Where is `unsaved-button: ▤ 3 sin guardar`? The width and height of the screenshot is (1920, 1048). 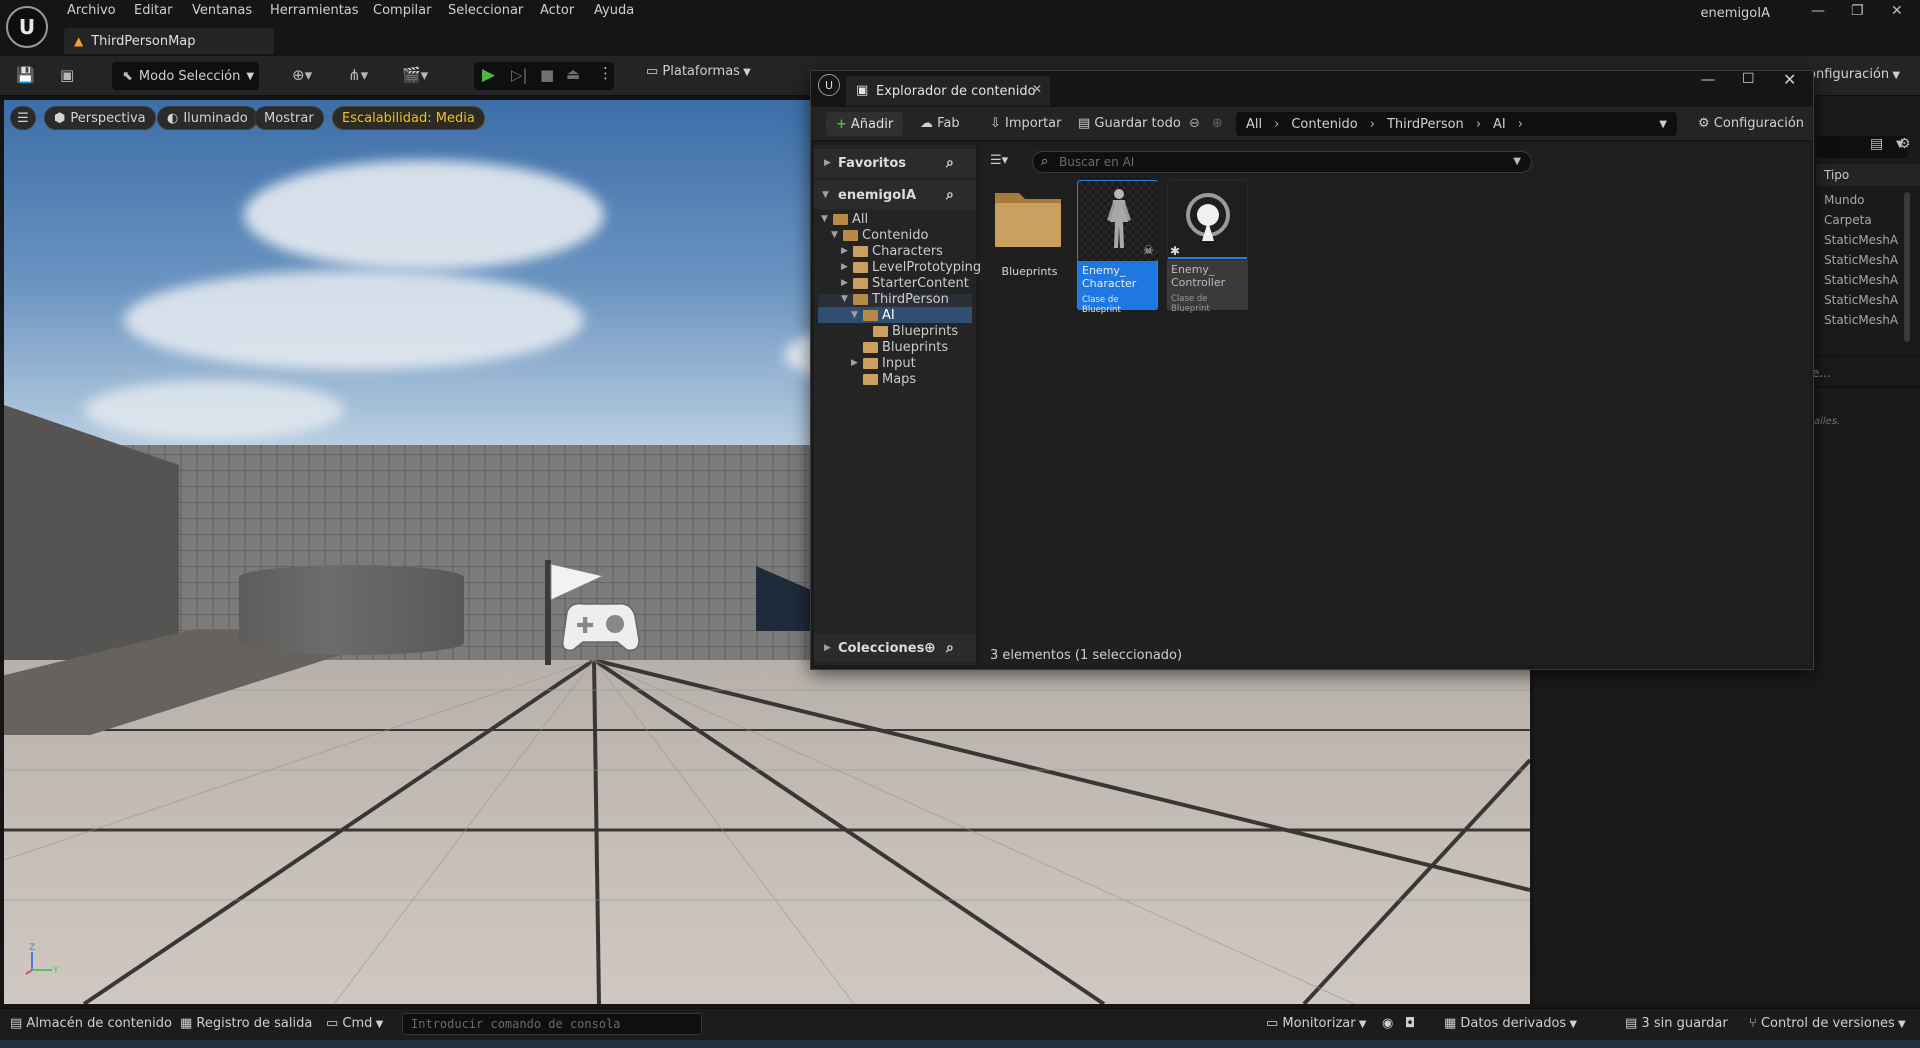
unsaved-button: ▤ 3 sin guardar is located at coordinates (1676, 1023).